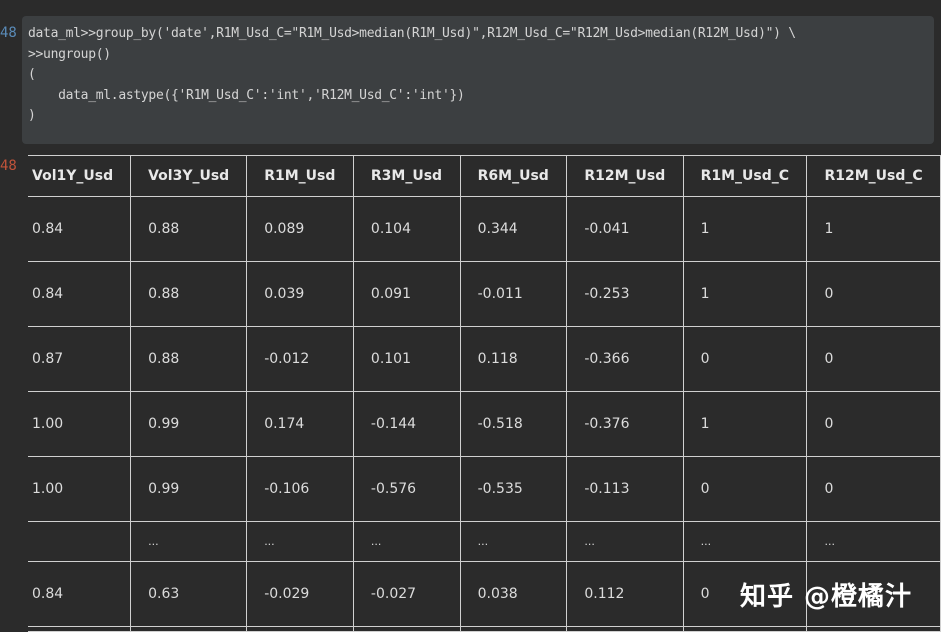 This screenshot has height=632, width=941. What do you see at coordinates (513, 176) in the screenshot?
I see `column-header: R6M_Usd` at bounding box center [513, 176].